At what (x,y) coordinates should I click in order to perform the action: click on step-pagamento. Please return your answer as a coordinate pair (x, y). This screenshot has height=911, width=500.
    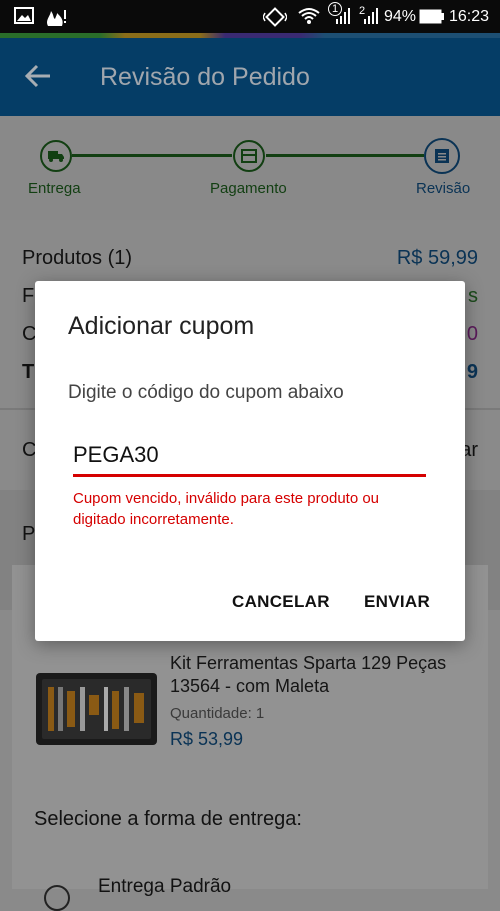
    Looking at the image, I should click on (249, 156).